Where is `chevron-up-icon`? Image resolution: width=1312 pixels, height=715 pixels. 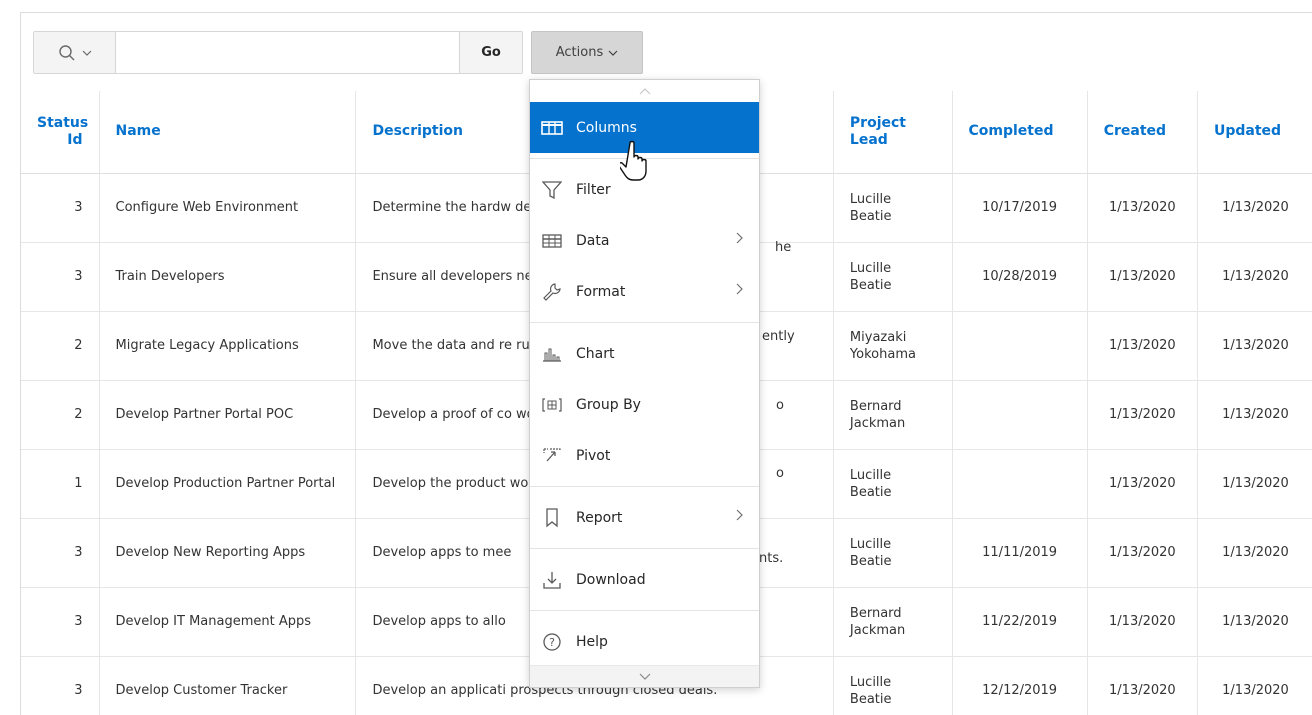 chevron-up-icon is located at coordinates (644, 90).